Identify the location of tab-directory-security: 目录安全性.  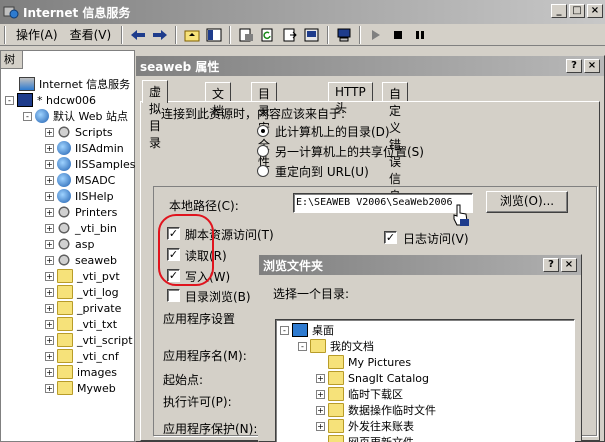
(264, 125).